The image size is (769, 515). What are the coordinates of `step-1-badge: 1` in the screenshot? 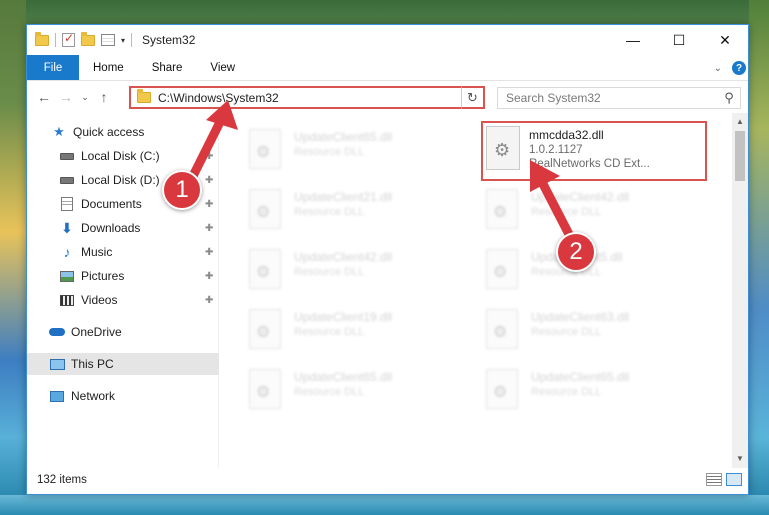 It's located at (182, 190).